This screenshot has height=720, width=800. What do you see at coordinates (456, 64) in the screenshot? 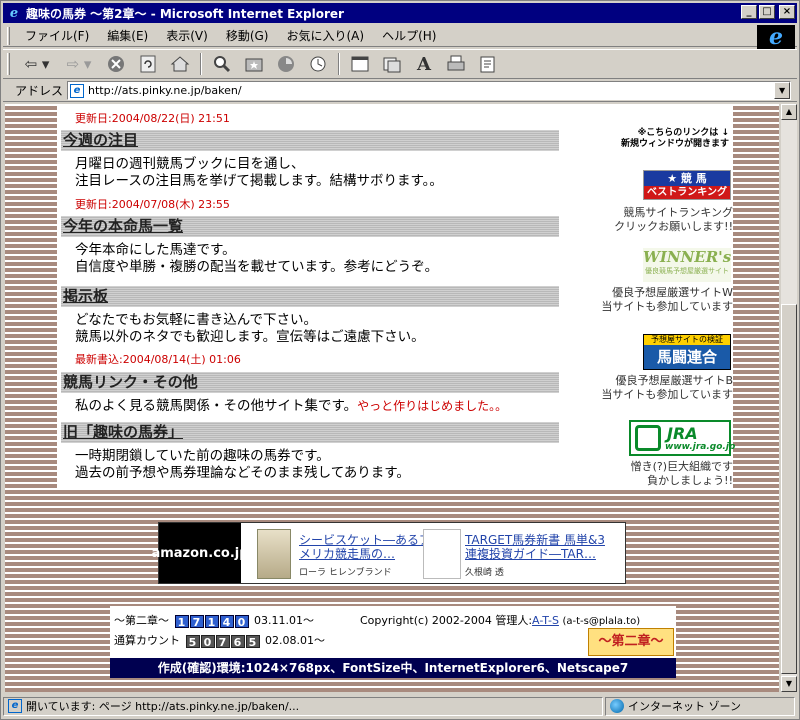
I see `print-icon` at bounding box center [456, 64].